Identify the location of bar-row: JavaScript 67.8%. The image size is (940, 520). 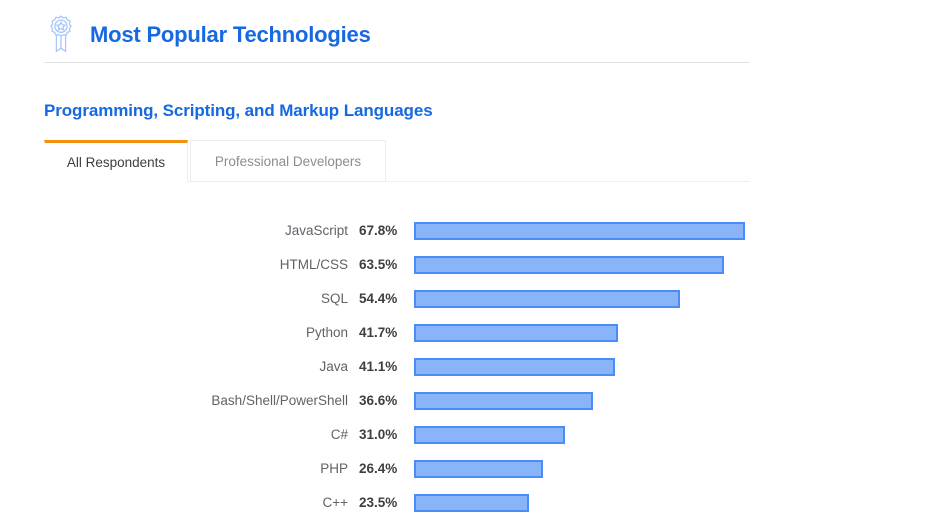
(470, 231).